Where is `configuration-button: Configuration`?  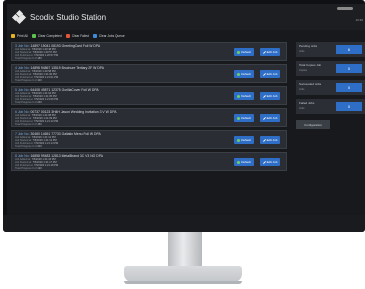
configuration-button: Configuration is located at coordinates (313, 124).